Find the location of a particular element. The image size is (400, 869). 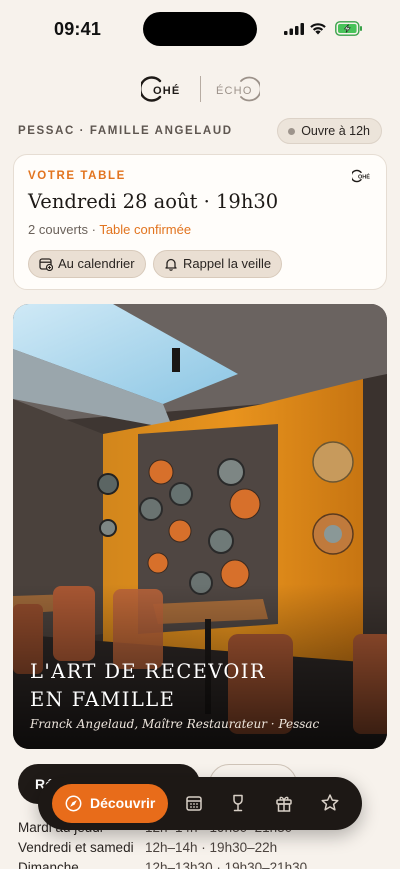

add-to-calendar-button: Au calendrier is located at coordinates (87, 264).